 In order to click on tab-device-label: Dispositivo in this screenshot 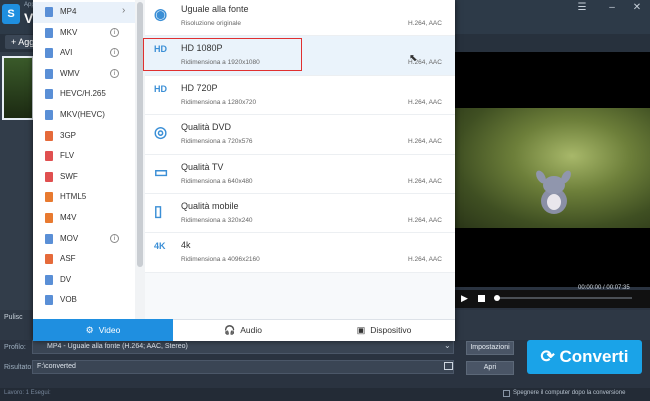, I will do `click(391, 330)`.